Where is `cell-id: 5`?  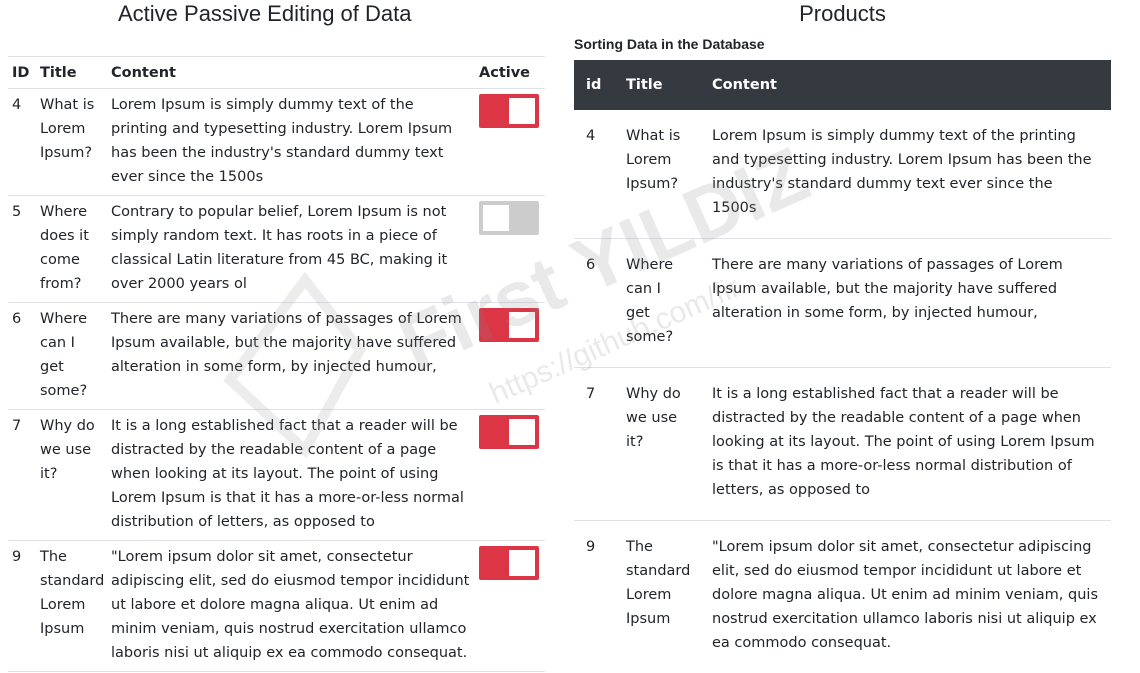 cell-id: 5 is located at coordinates (22, 249).